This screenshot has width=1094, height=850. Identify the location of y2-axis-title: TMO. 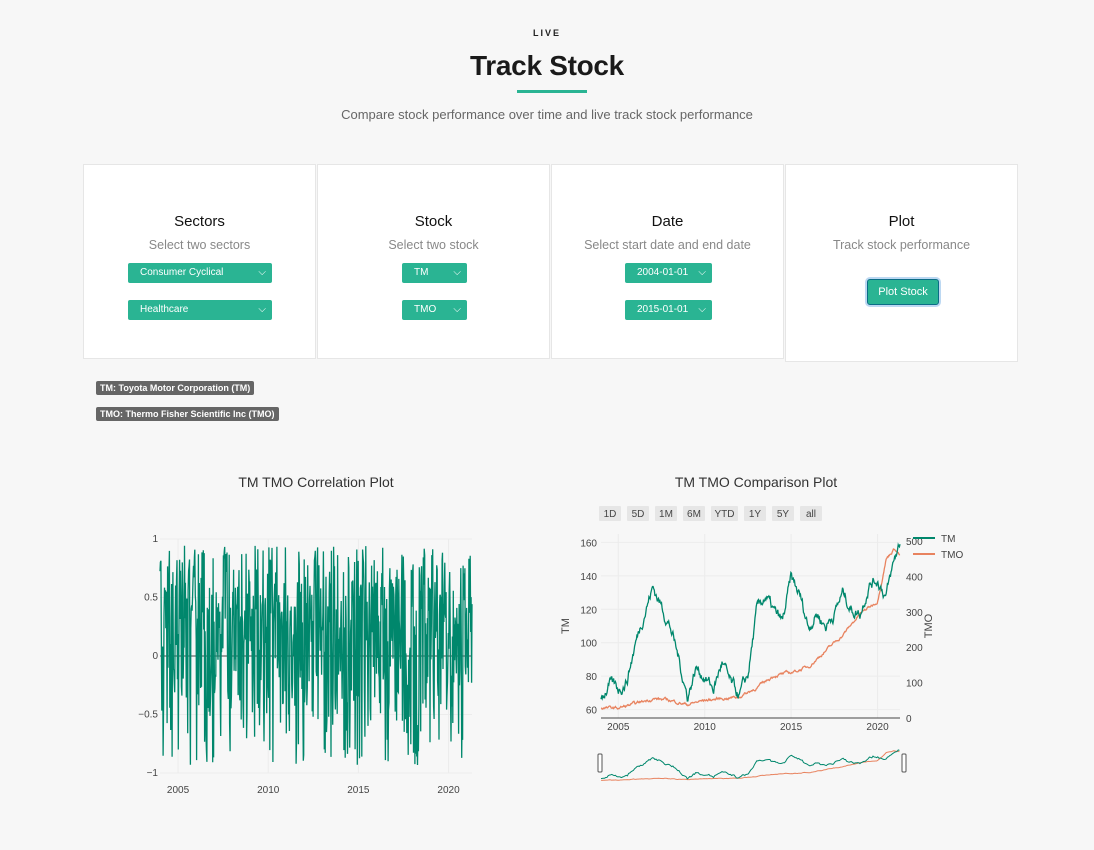
(929, 625).